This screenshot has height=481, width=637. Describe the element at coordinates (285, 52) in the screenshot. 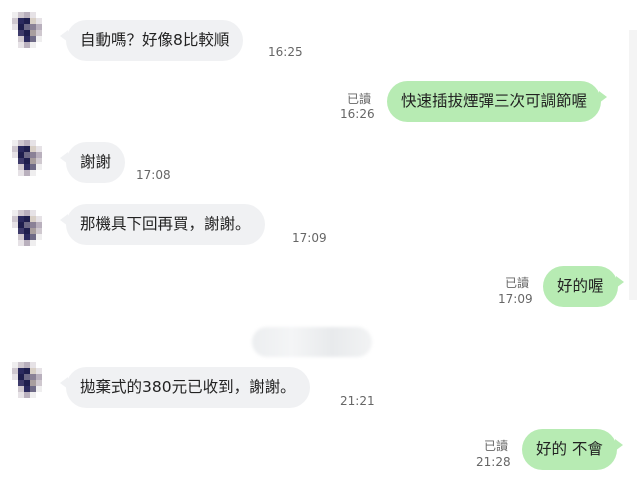

I see `message-time: 16:25` at that location.